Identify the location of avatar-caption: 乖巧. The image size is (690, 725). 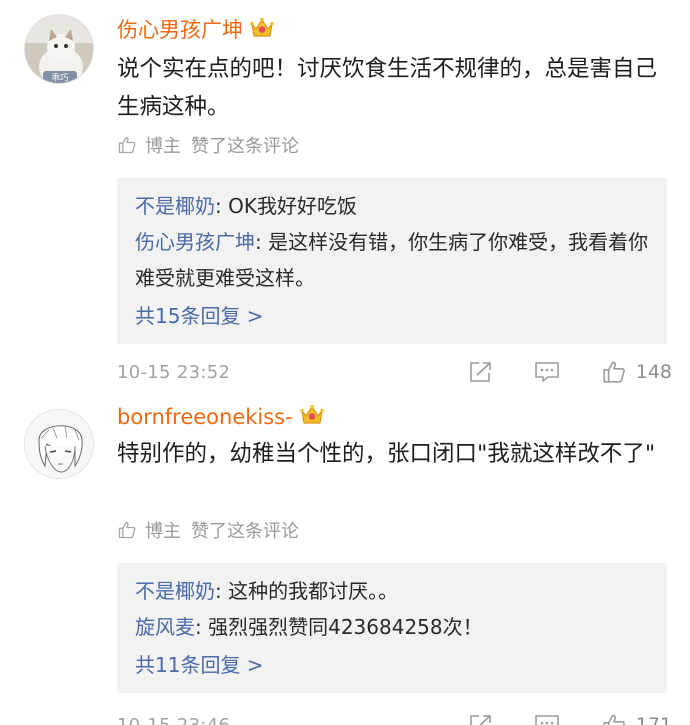
(60, 78).